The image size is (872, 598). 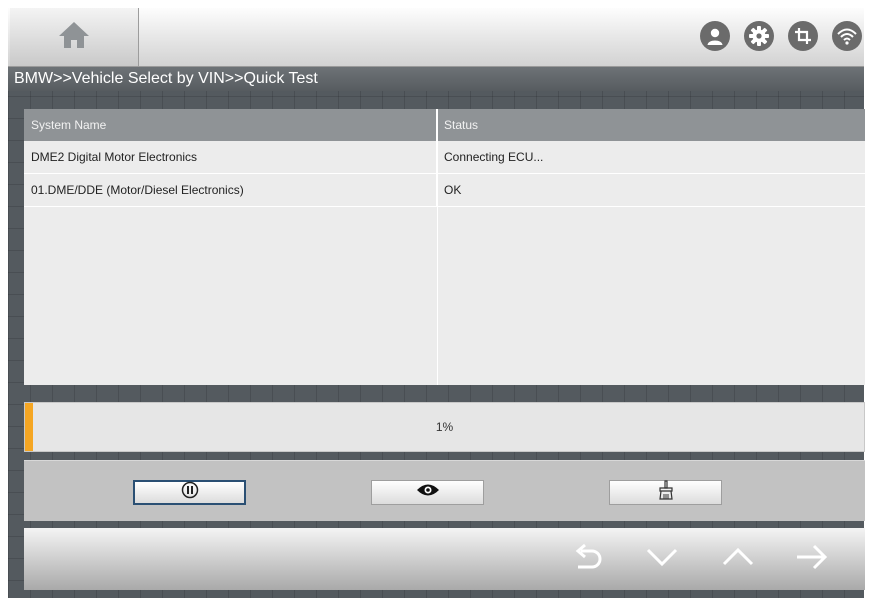 I want to click on eye-icon, so click(x=428, y=492).